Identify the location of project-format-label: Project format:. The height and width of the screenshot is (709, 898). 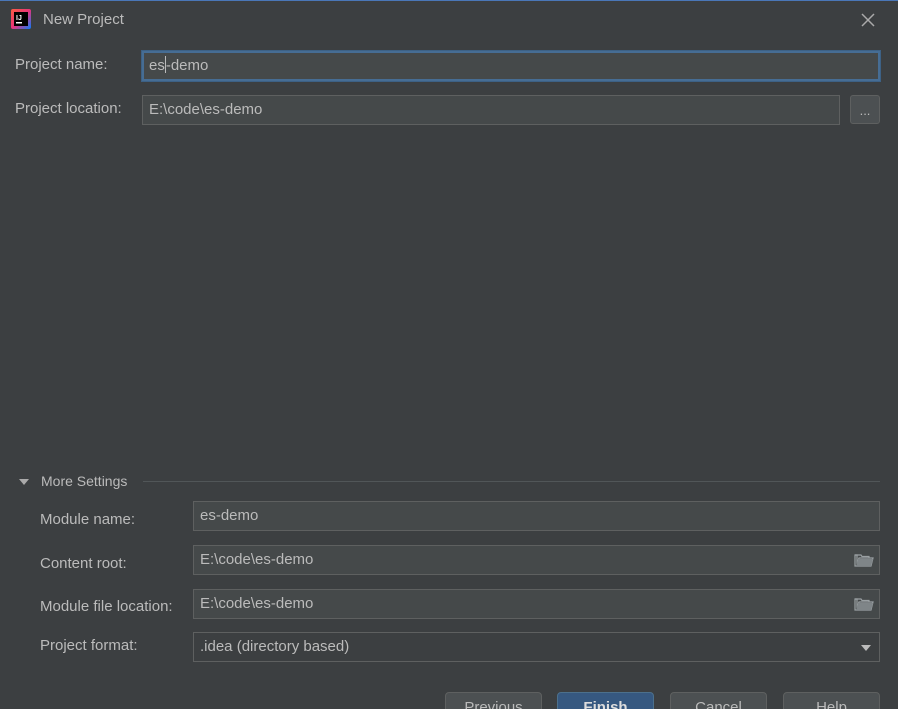
(89, 645).